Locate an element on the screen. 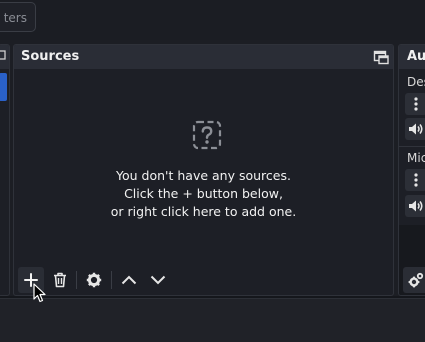 This screenshot has height=342, width=425. gears-icon is located at coordinates (416, 280).